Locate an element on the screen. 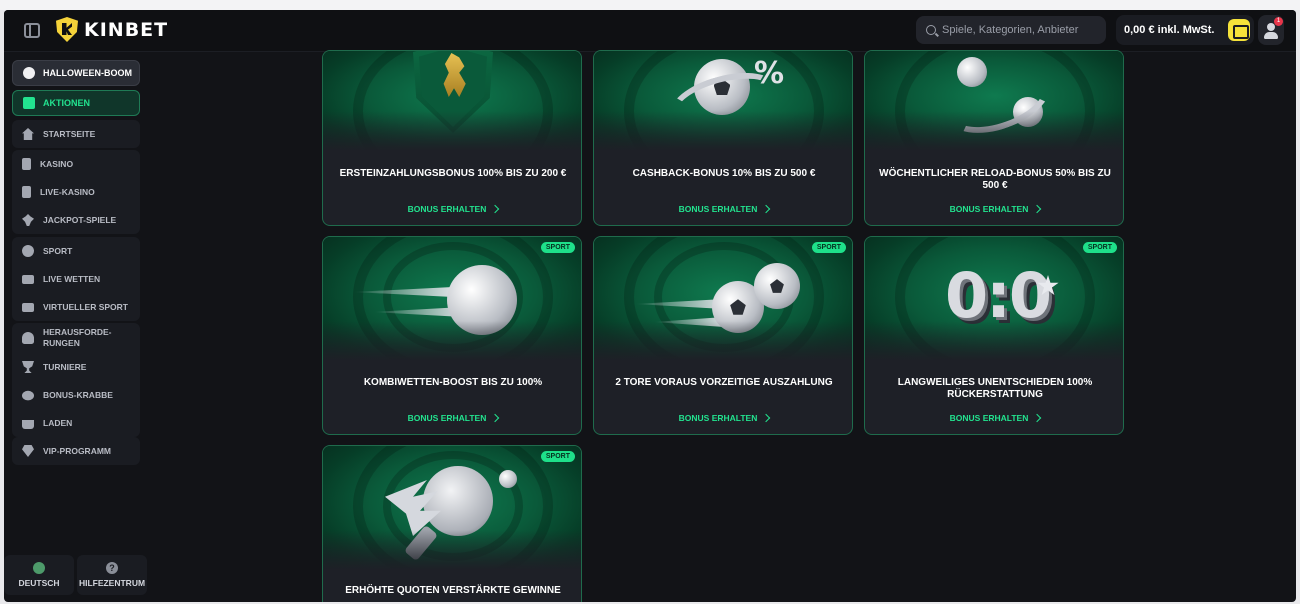 This screenshot has height=604, width=1300. brand-name: KINBET is located at coordinates (126, 29).